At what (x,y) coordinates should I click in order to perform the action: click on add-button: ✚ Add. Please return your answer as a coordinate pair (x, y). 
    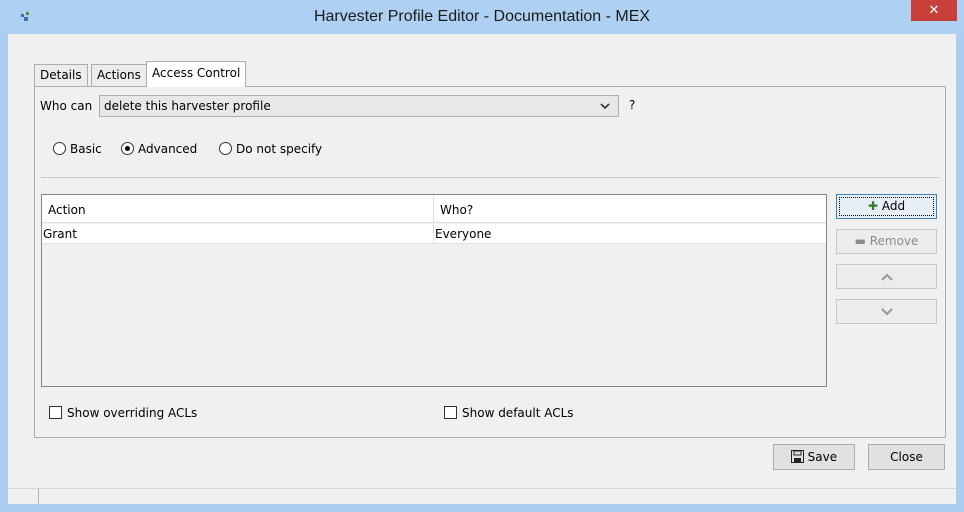
    Looking at the image, I should click on (886, 206).